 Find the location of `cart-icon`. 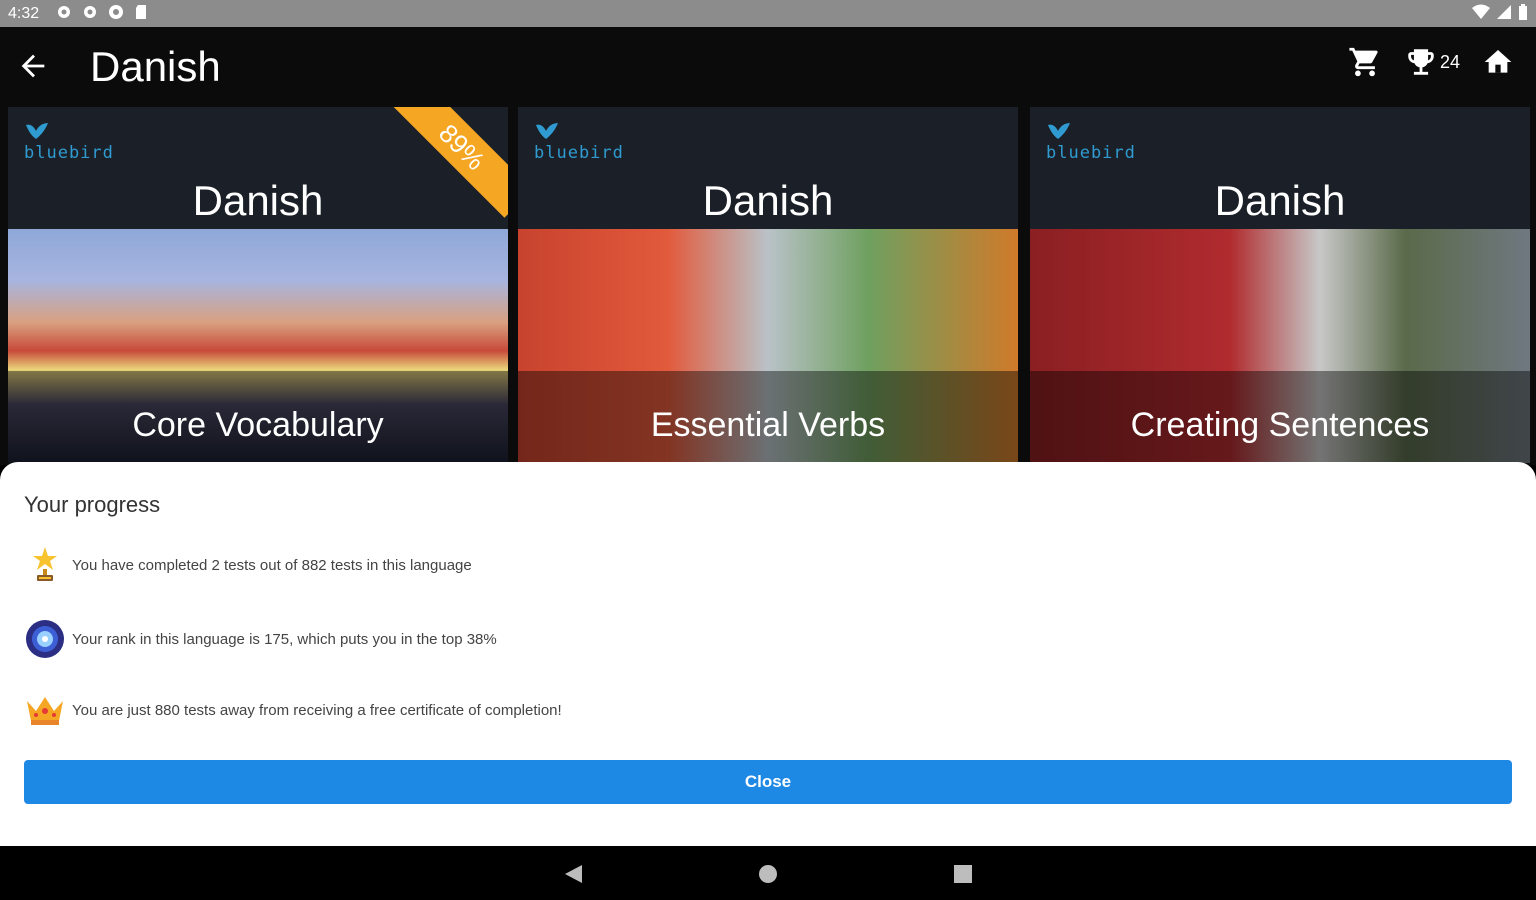

cart-icon is located at coordinates (1365, 62).